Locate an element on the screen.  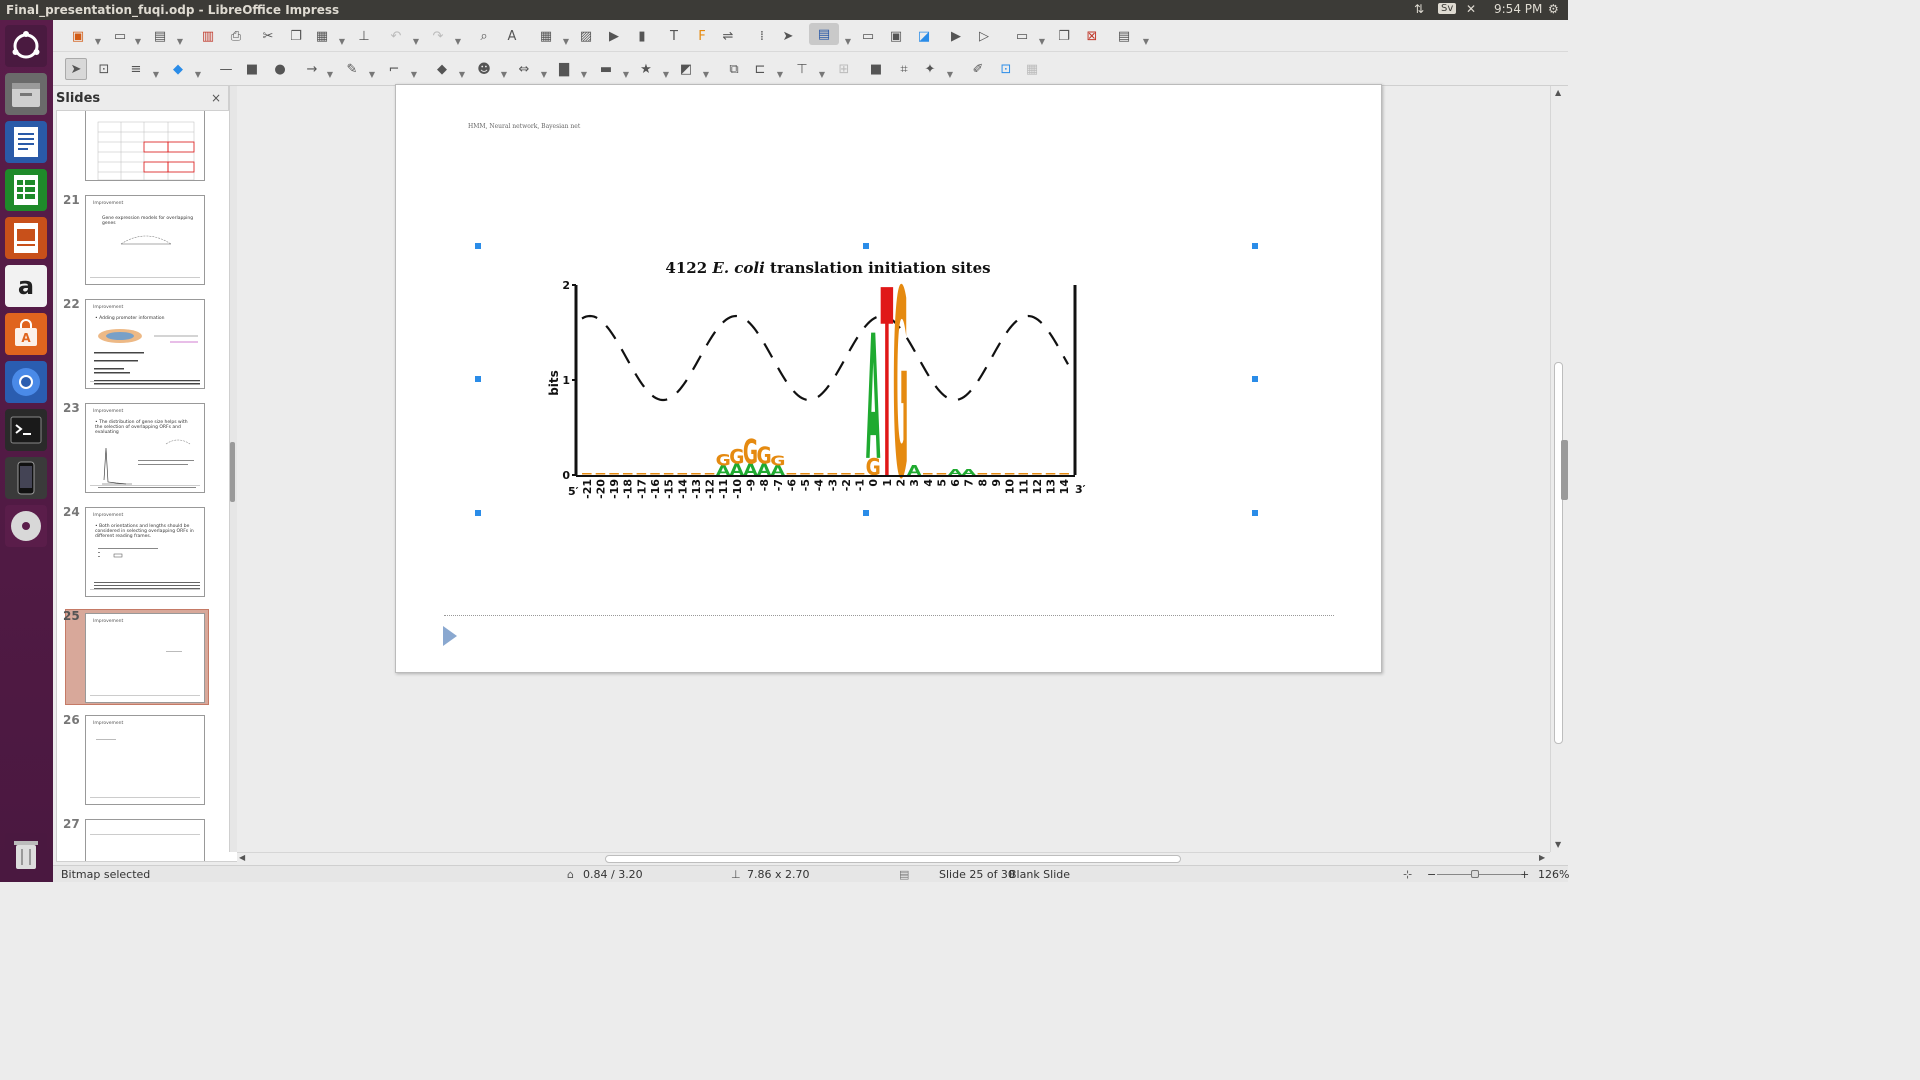
stars-icon: ★ is located at coordinates (646, 69).